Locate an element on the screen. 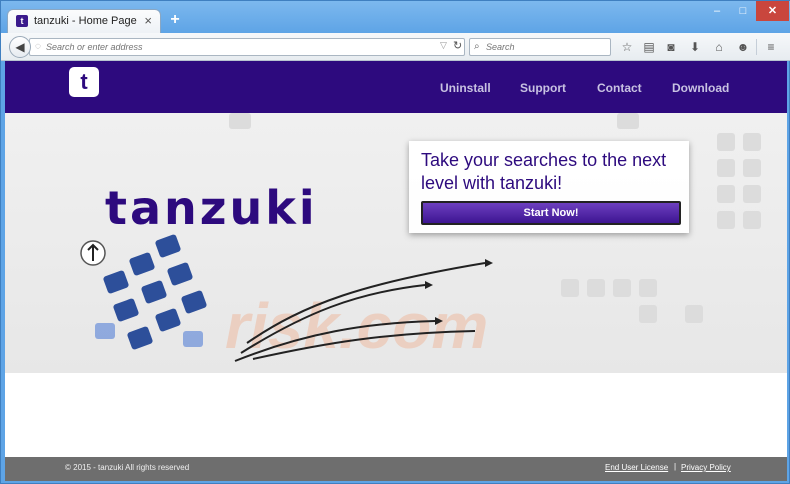 The height and width of the screenshot is (484, 790). hero-illustration is located at coordinates (286, 298).